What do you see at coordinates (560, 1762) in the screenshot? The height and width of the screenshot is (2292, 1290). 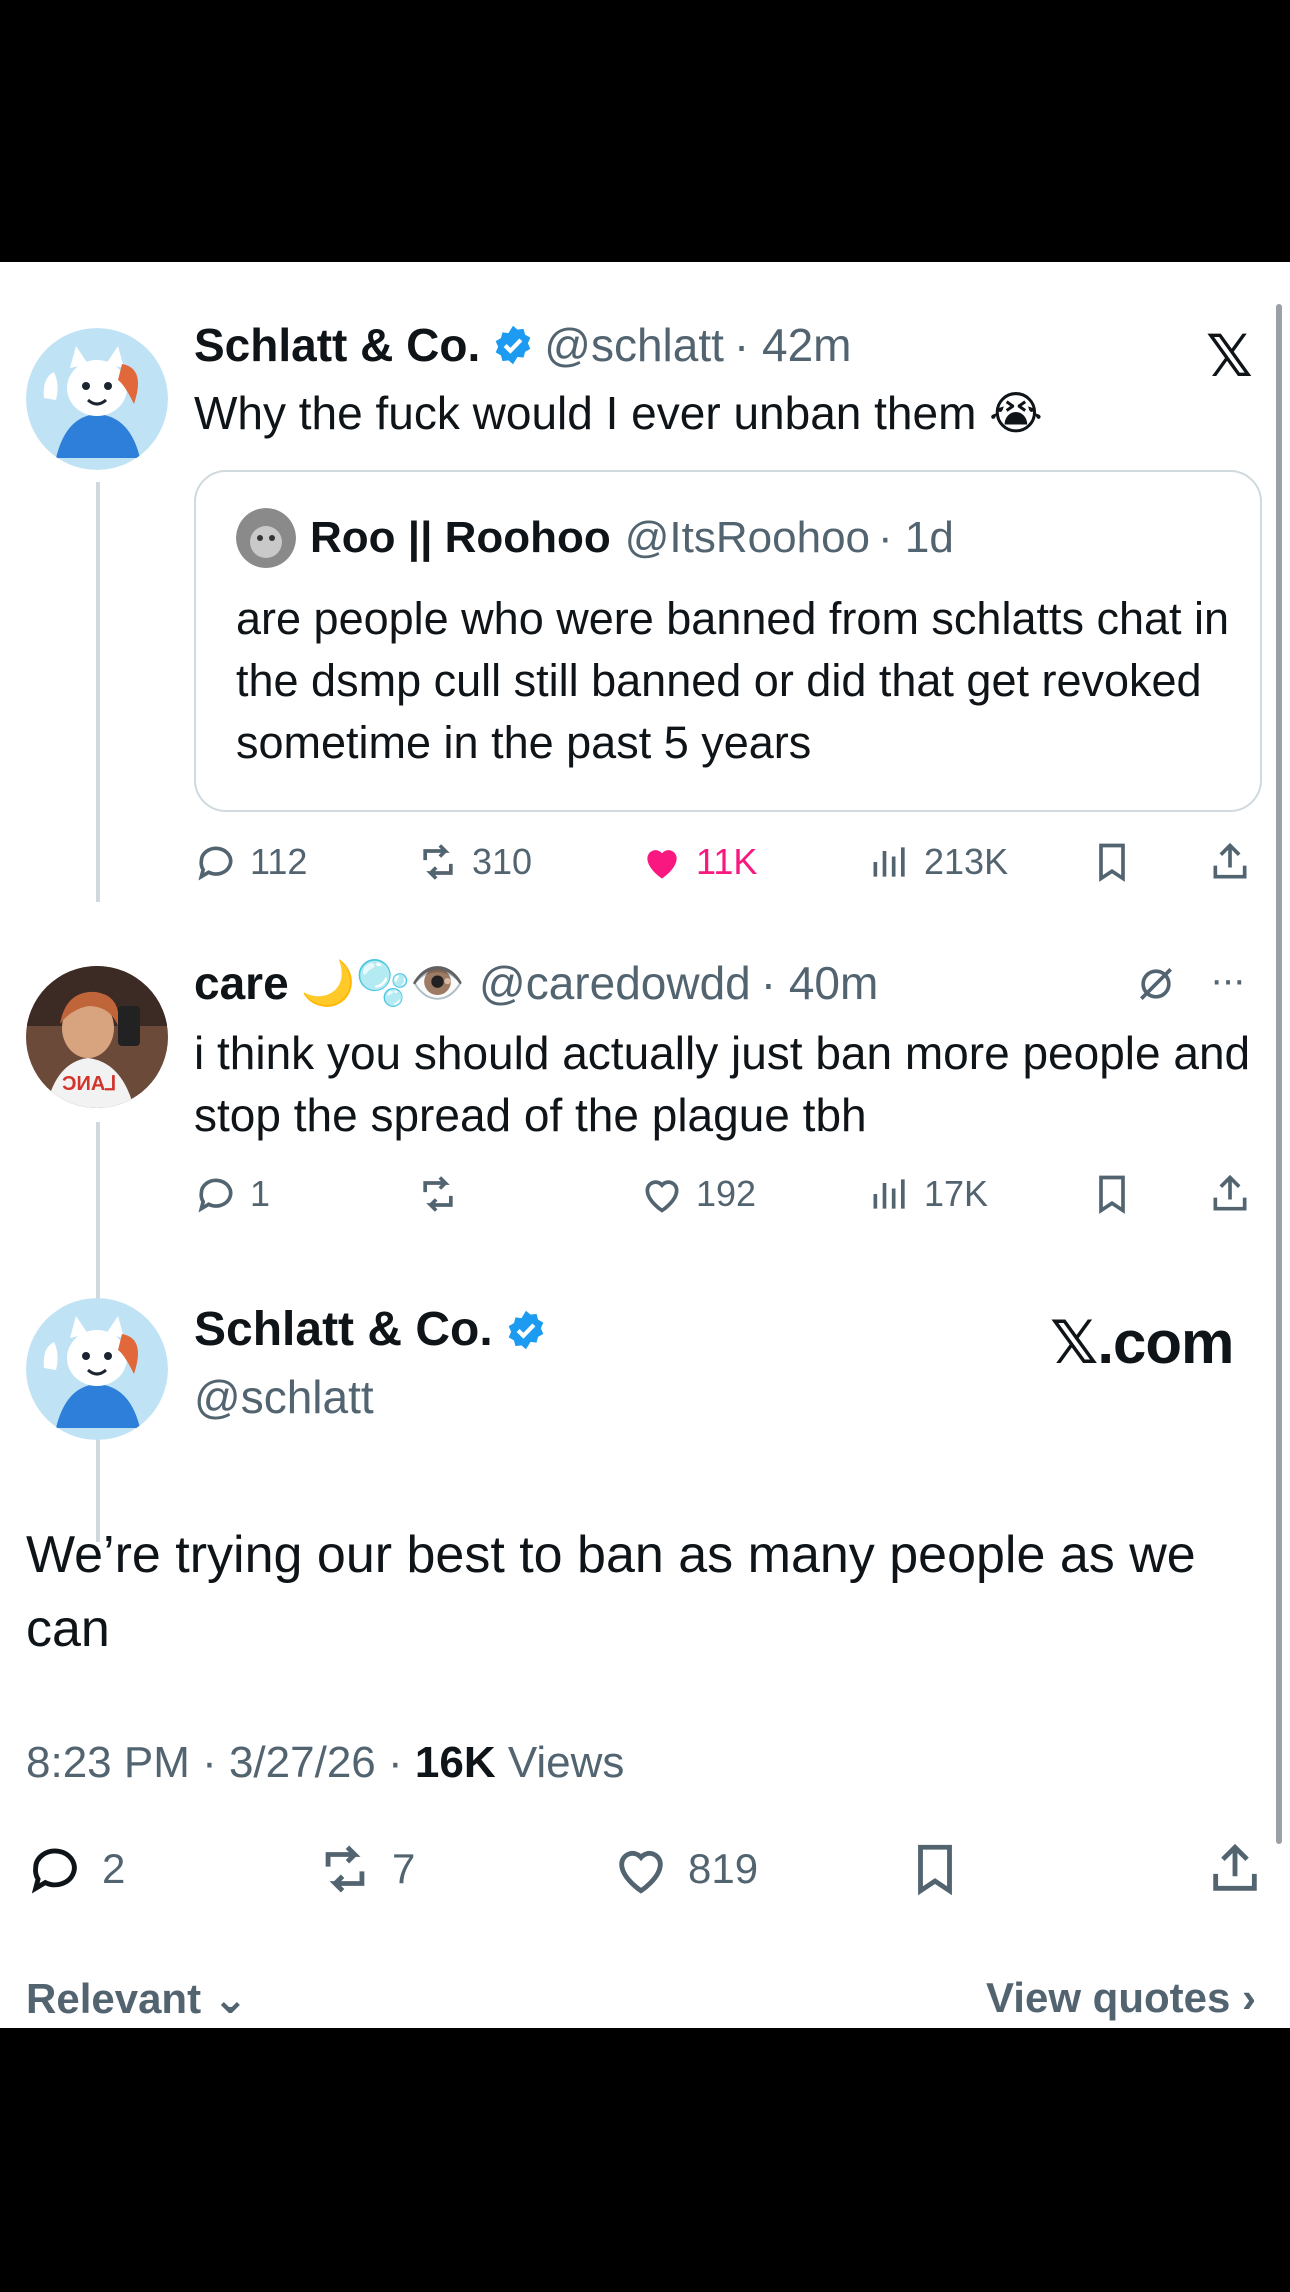 I see `views-label: Views` at bounding box center [560, 1762].